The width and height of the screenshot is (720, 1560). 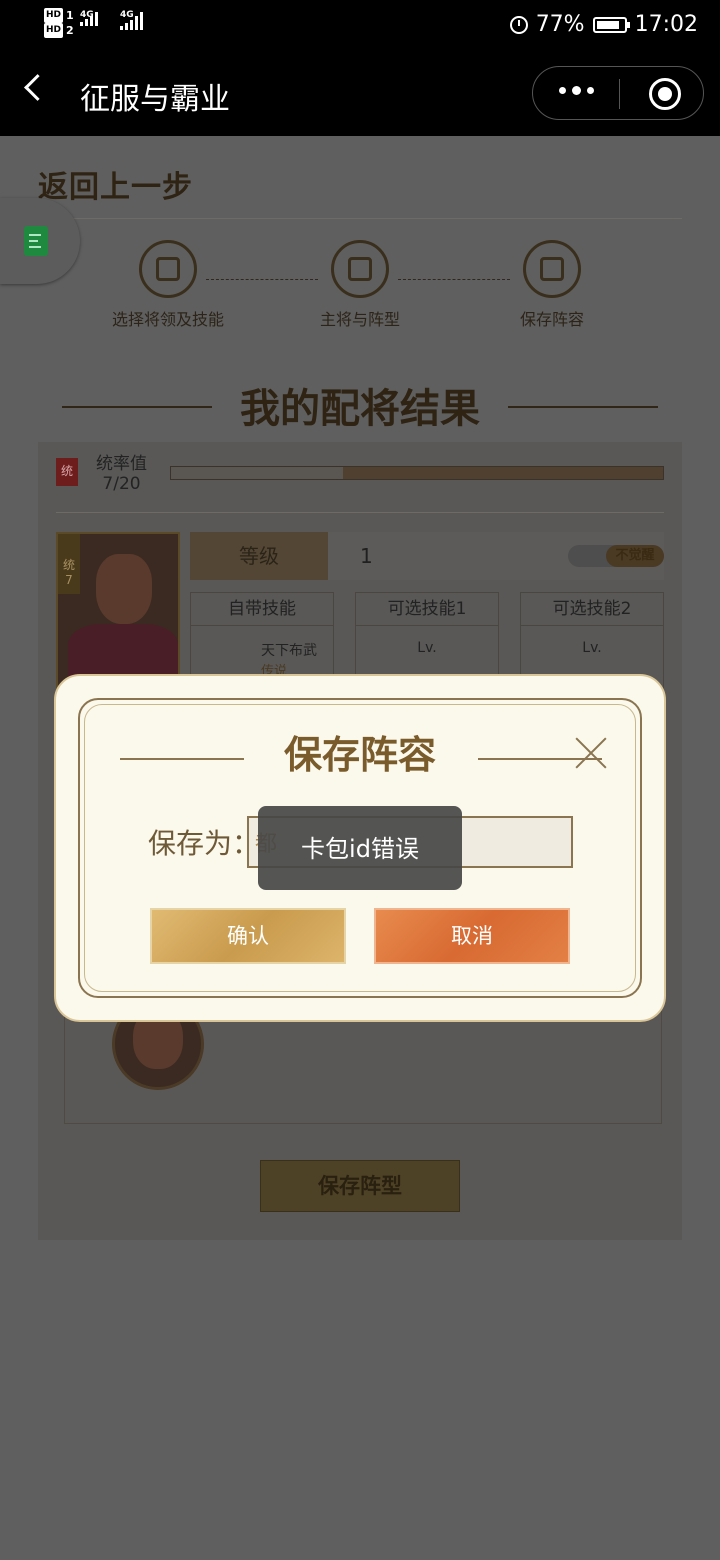 What do you see at coordinates (121, 464) in the screenshot?
I see `command-label: 统率值` at bounding box center [121, 464].